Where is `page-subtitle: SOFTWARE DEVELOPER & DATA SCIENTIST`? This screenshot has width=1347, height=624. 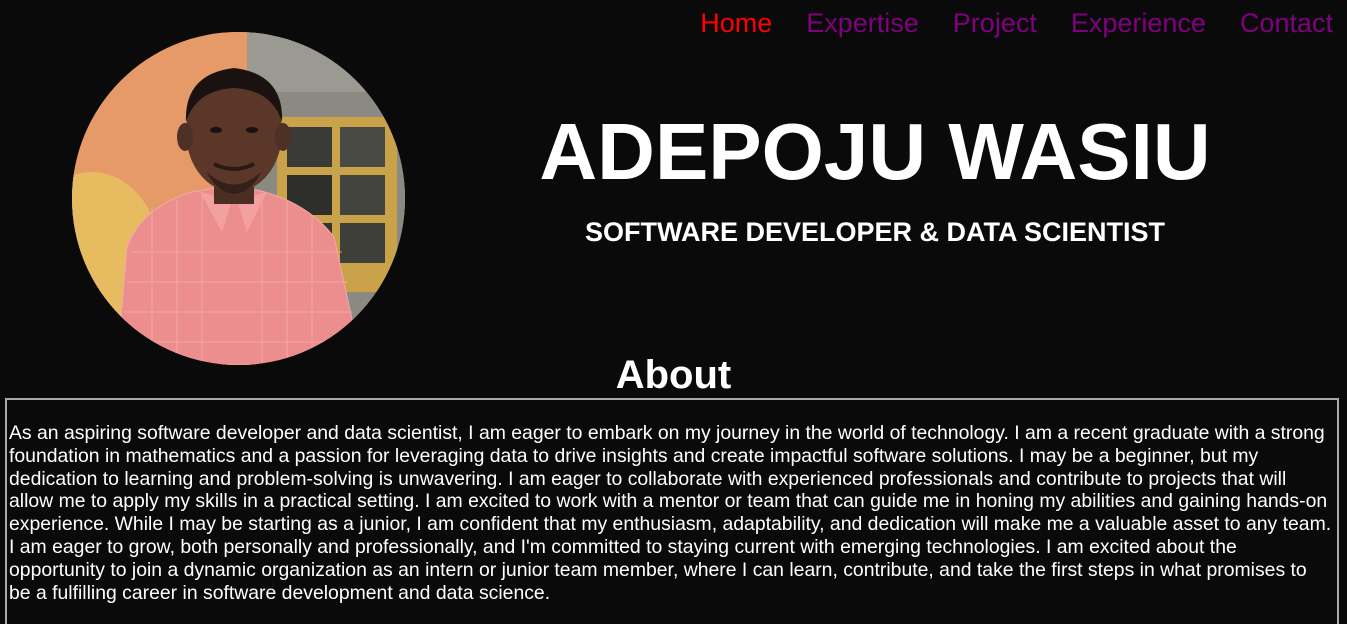 page-subtitle: SOFTWARE DEVELOPER & DATA SCIENTIST is located at coordinates (875, 232).